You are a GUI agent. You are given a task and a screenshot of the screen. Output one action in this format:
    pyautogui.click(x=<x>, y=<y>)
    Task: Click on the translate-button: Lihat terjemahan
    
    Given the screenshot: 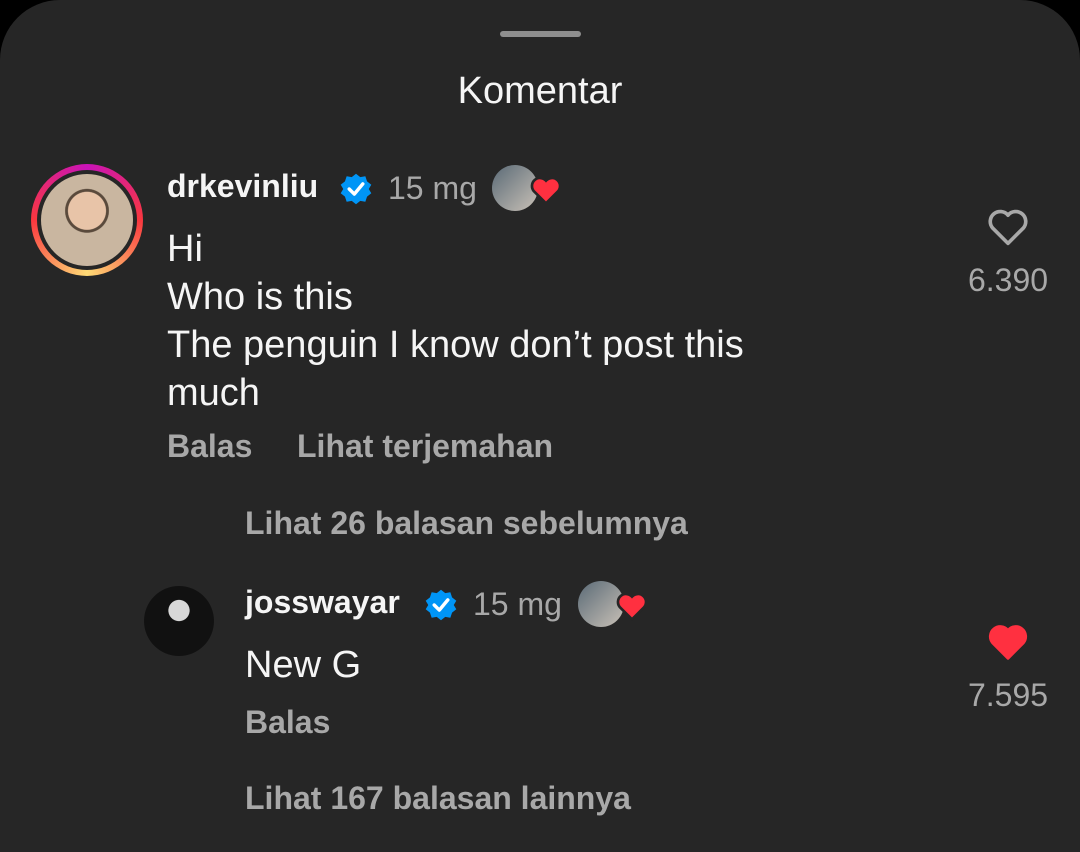 What is the action you would take?
    pyautogui.click(x=425, y=446)
    